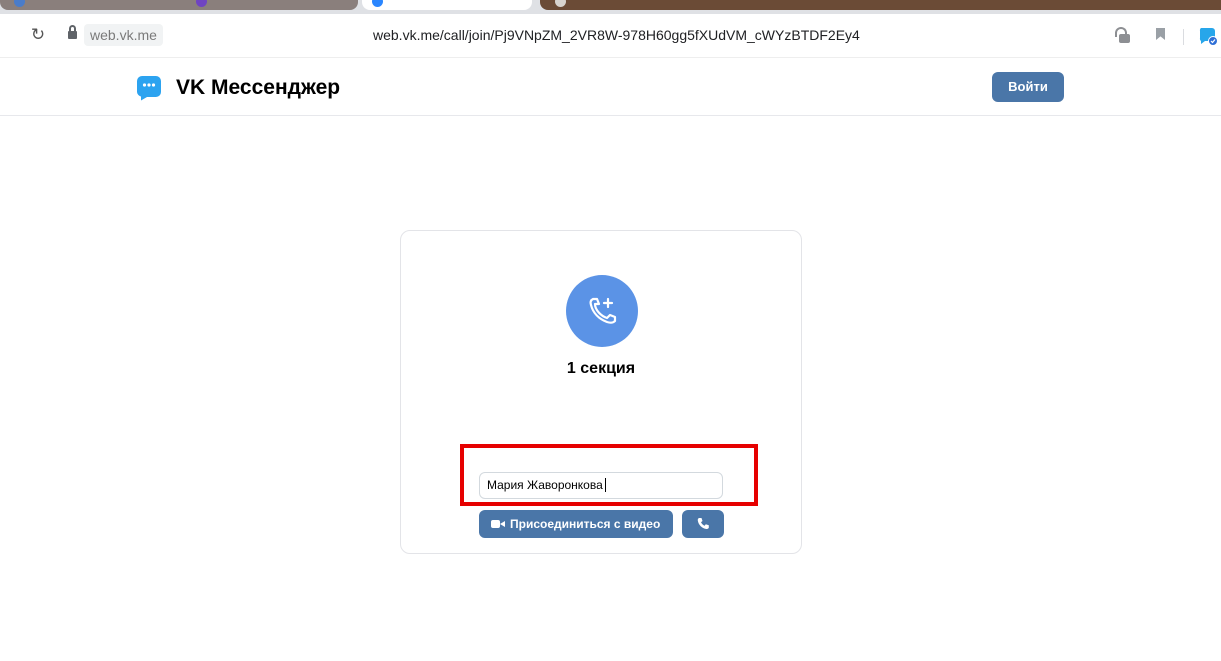  I want to click on browser-tab-strip, so click(610, 7).